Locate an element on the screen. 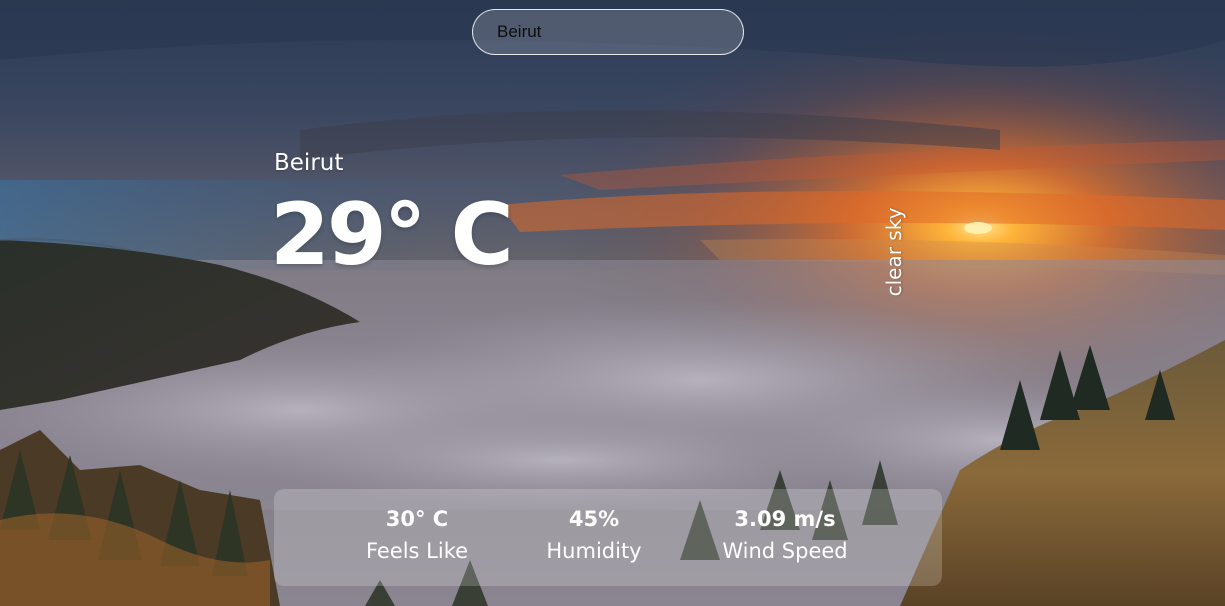 The height and width of the screenshot is (606, 1225). wind-speed-stat: 3.09 m/s Wind Speed is located at coordinates (784, 535).